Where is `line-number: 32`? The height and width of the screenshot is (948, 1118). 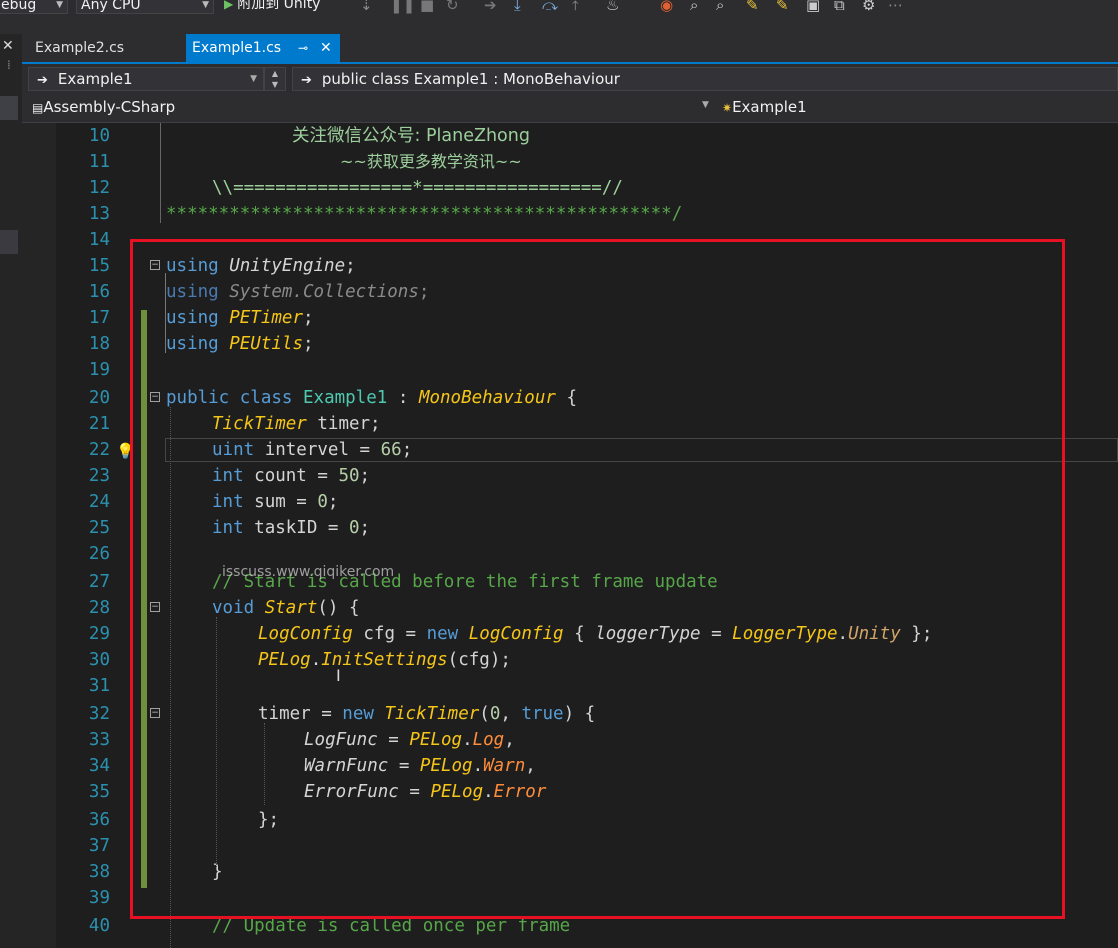 line-number: 32 is located at coordinates (99, 714).